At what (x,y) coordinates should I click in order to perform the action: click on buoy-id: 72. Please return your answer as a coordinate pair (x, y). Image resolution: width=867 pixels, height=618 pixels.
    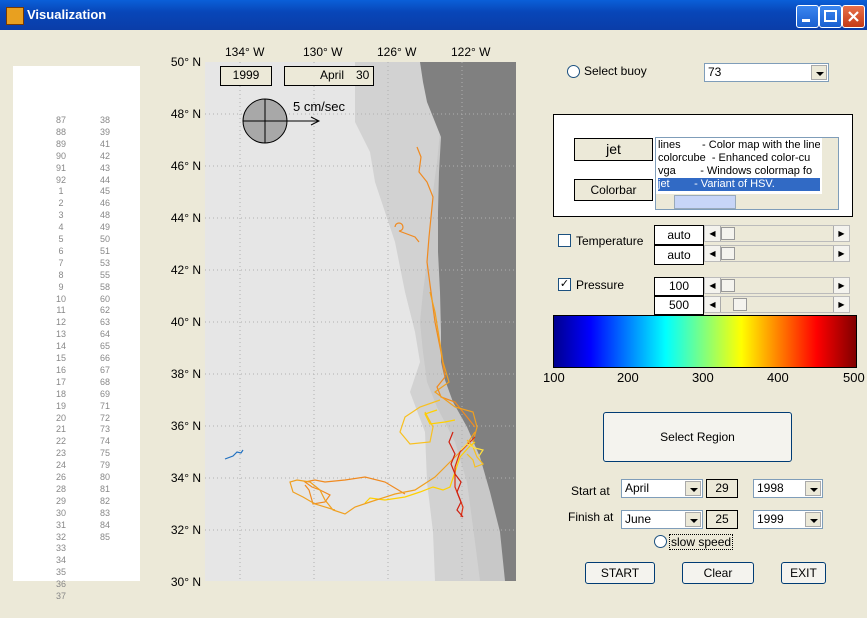
    Looking at the image, I should click on (105, 418).